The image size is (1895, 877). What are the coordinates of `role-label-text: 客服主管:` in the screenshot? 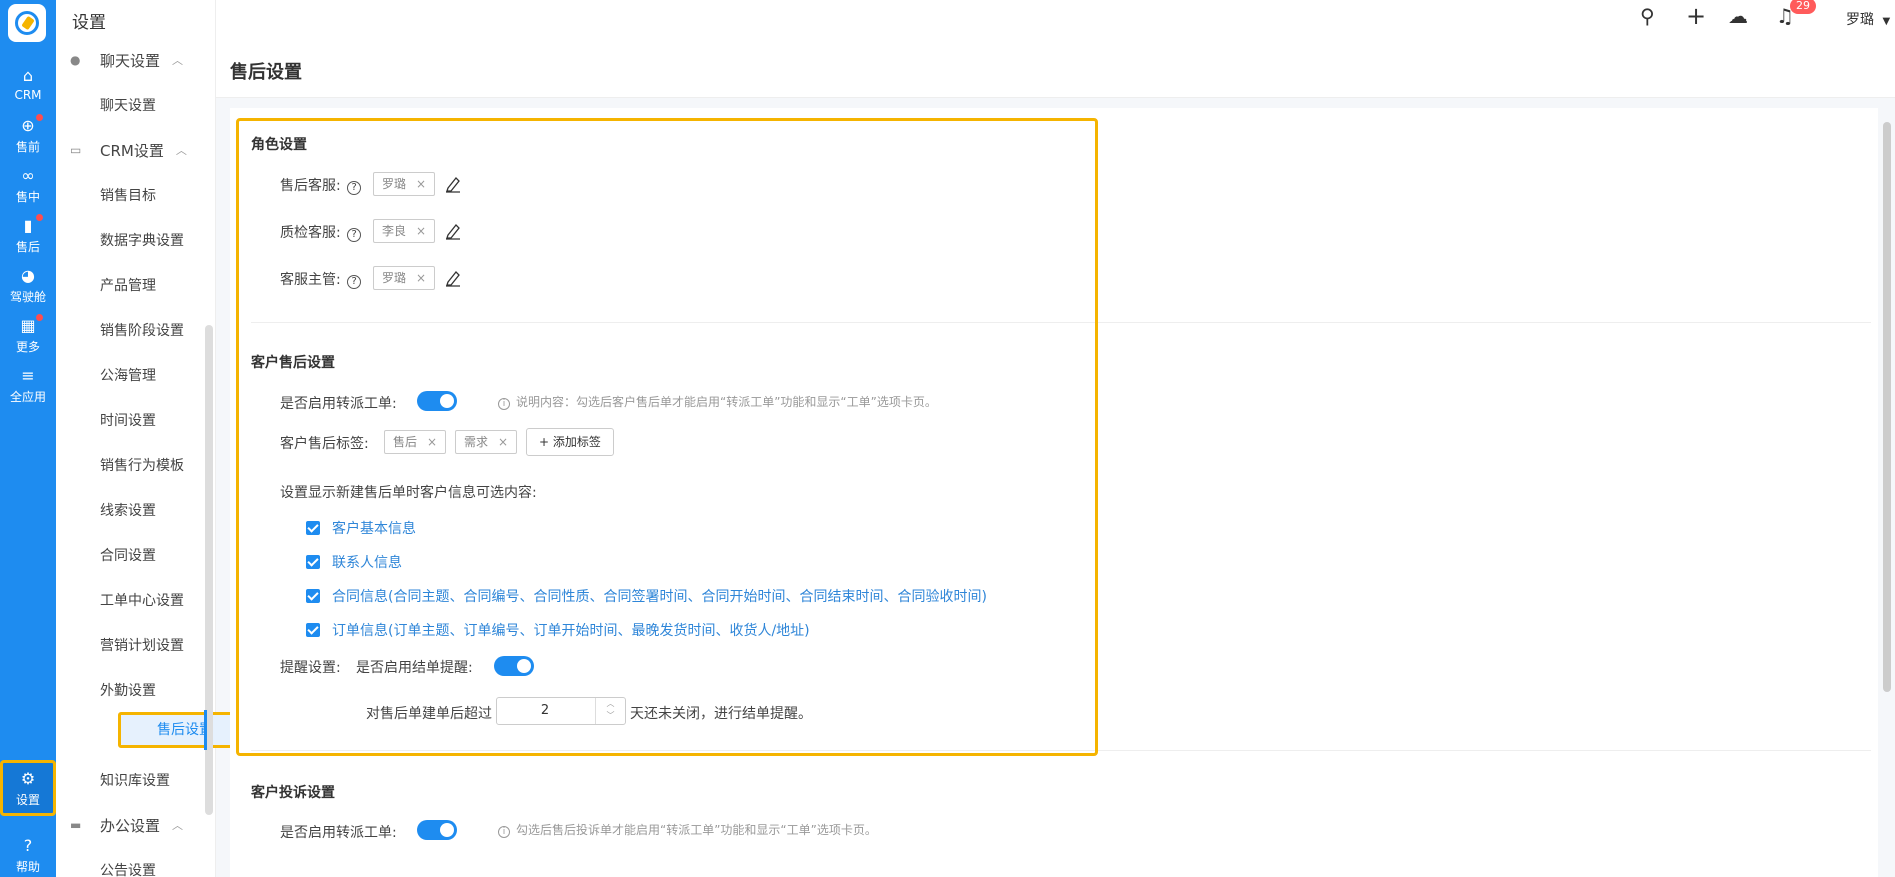 It's located at (310, 280).